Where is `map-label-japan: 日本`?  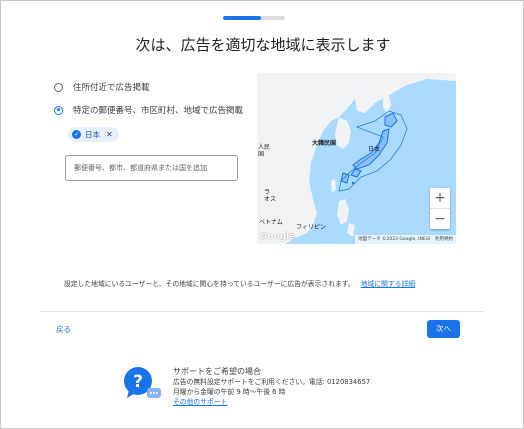 map-label-japan: 日本 is located at coordinates (374, 149).